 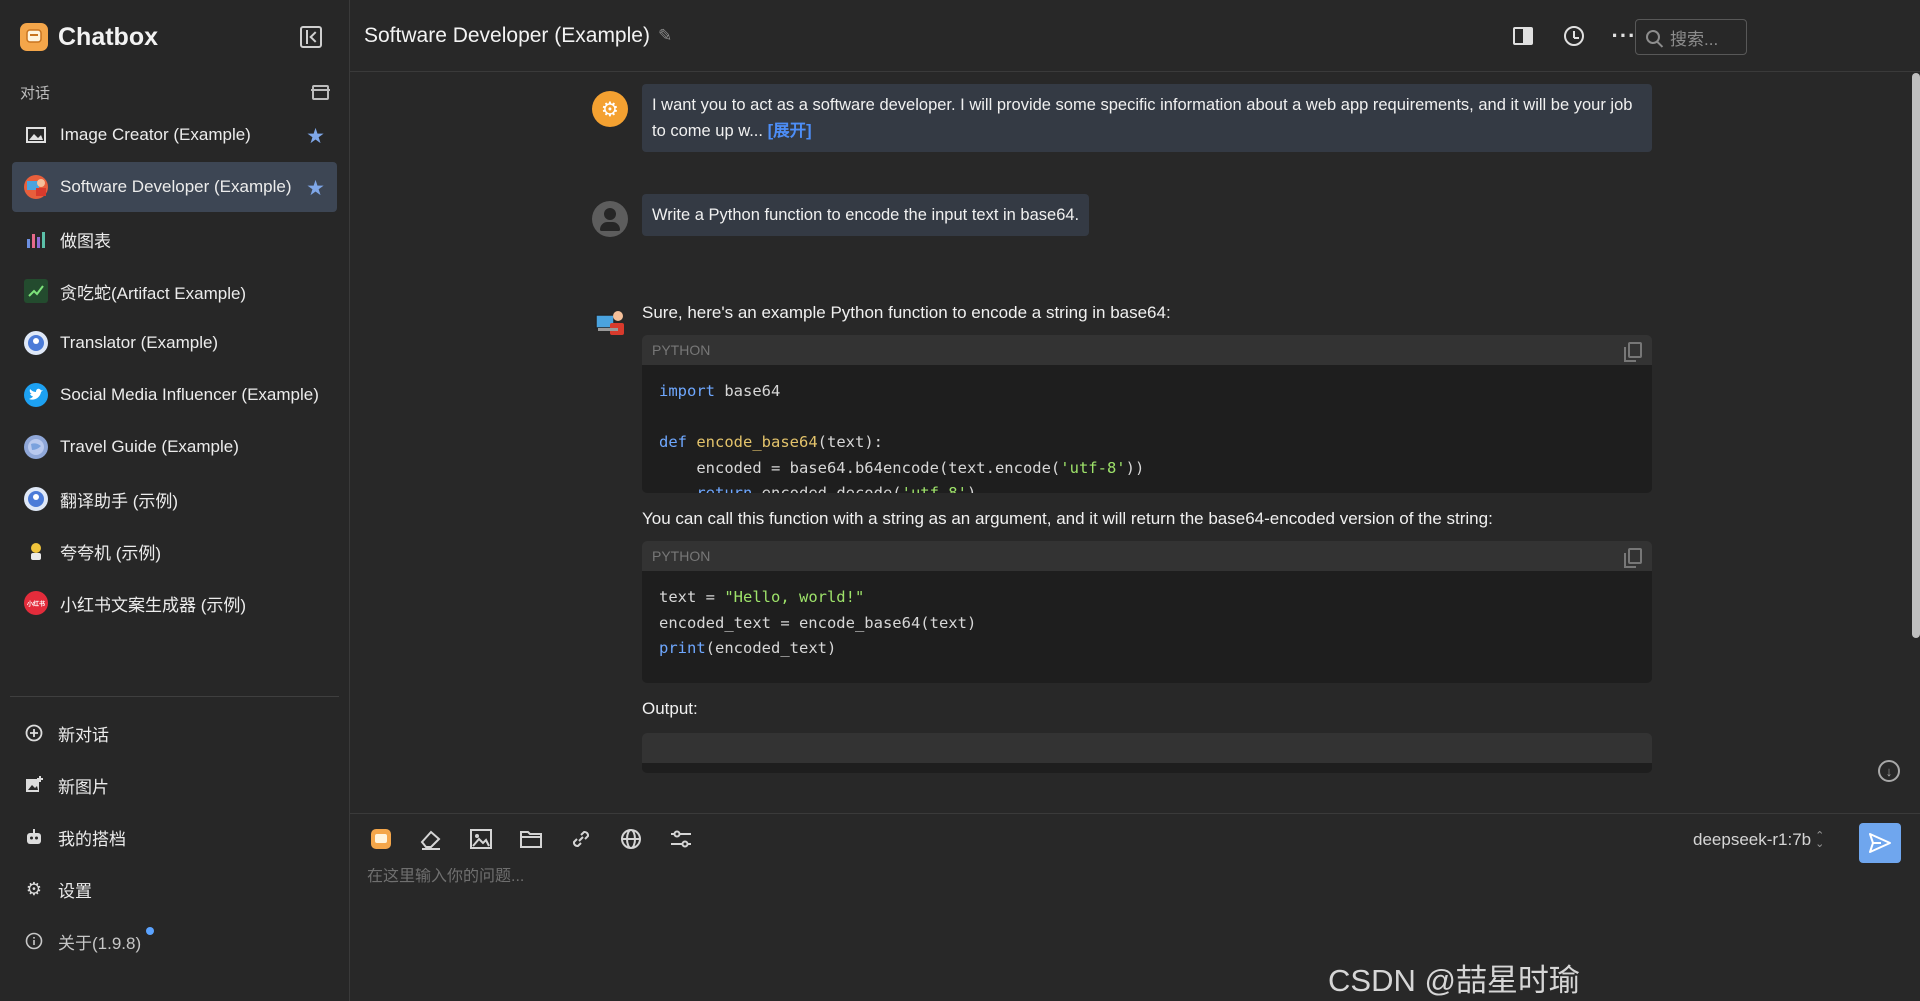 I want to click on scrollbar, so click(x=1916, y=355).